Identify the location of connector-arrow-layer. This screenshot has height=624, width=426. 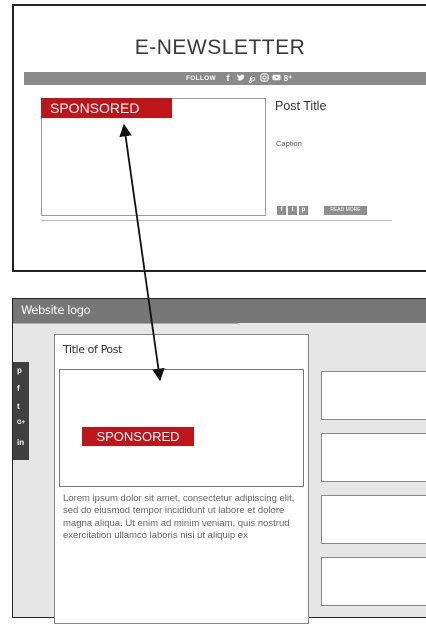
(142, 252).